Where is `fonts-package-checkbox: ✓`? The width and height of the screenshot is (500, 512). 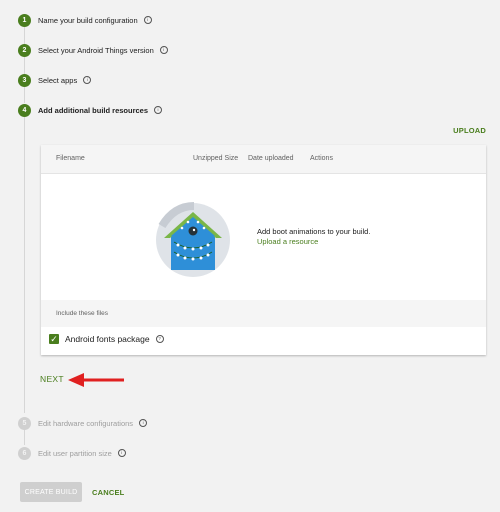
fonts-package-checkbox: ✓ is located at coordinates (54, 339).